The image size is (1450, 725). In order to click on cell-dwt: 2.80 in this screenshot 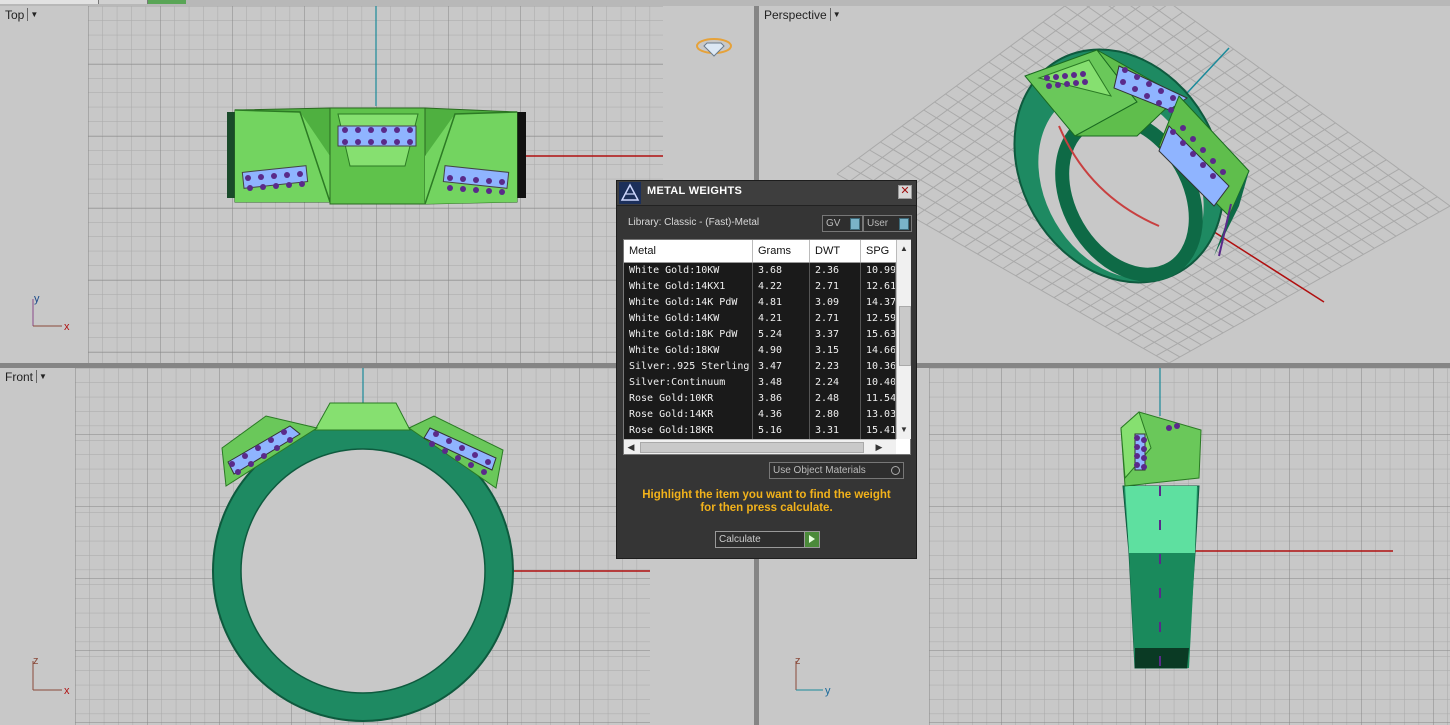, I will do `click(835, 415)`.